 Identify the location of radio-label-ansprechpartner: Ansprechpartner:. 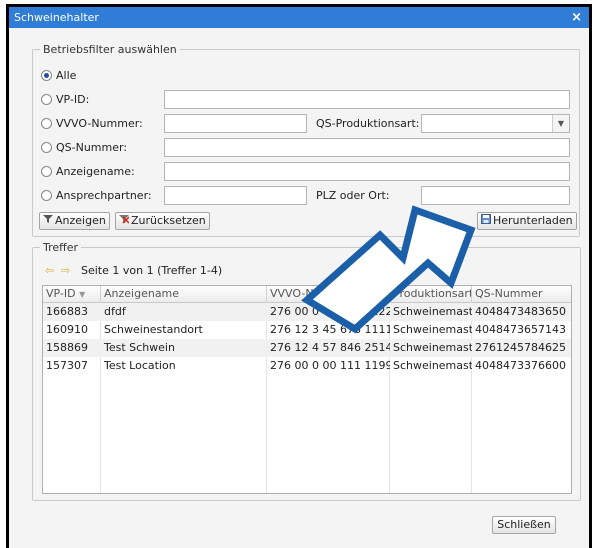
(104, 195).